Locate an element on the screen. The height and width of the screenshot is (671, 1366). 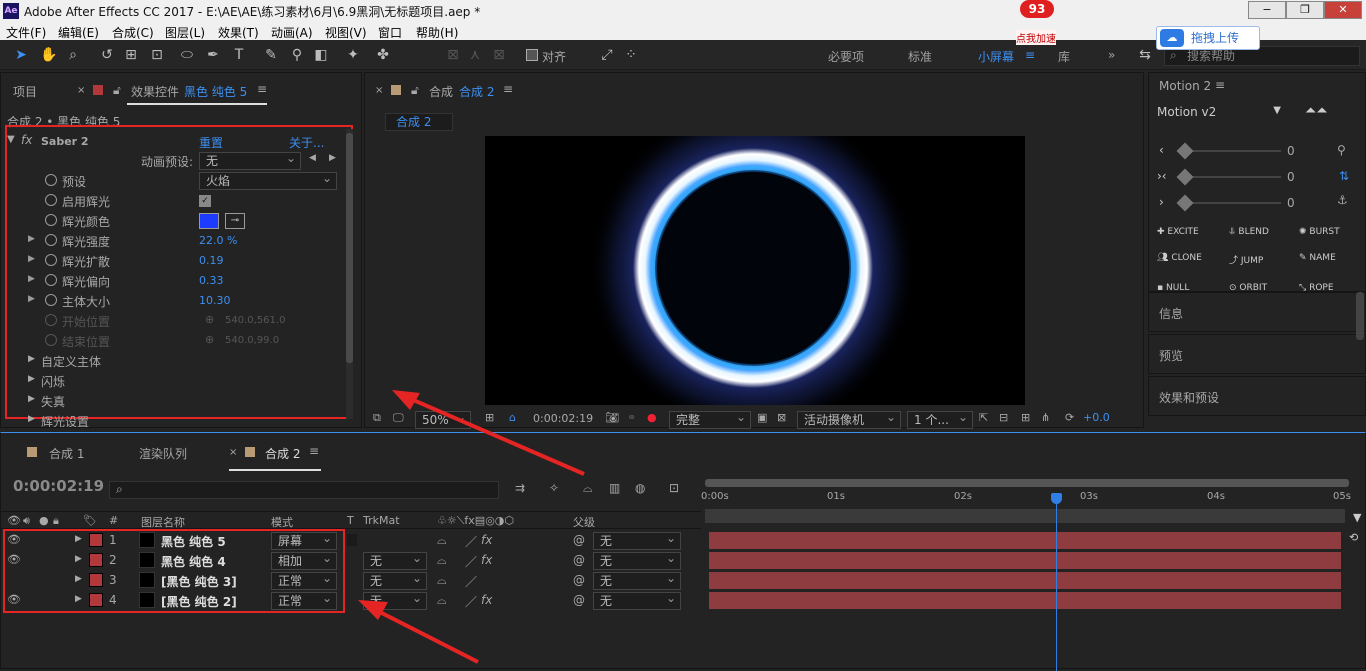
glow-bias-value: 0.33 is located at coordinates (211, 280).